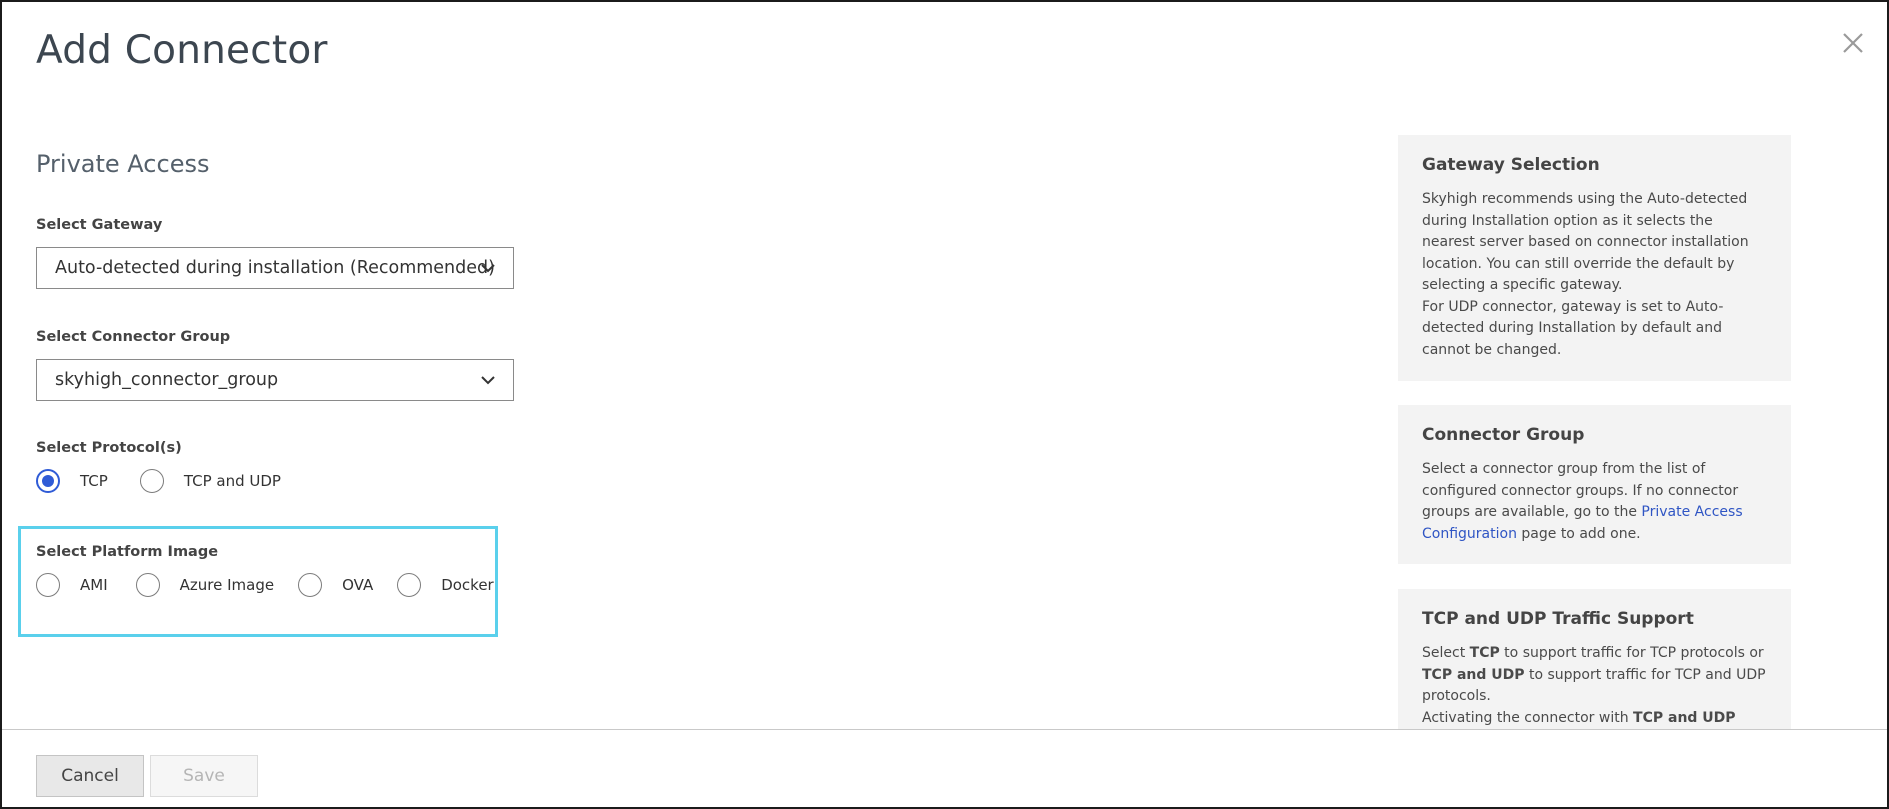  Describe the element at coordinates (1484, 653) in the screenshot. I see `info-text-bold: TCP` at that location.